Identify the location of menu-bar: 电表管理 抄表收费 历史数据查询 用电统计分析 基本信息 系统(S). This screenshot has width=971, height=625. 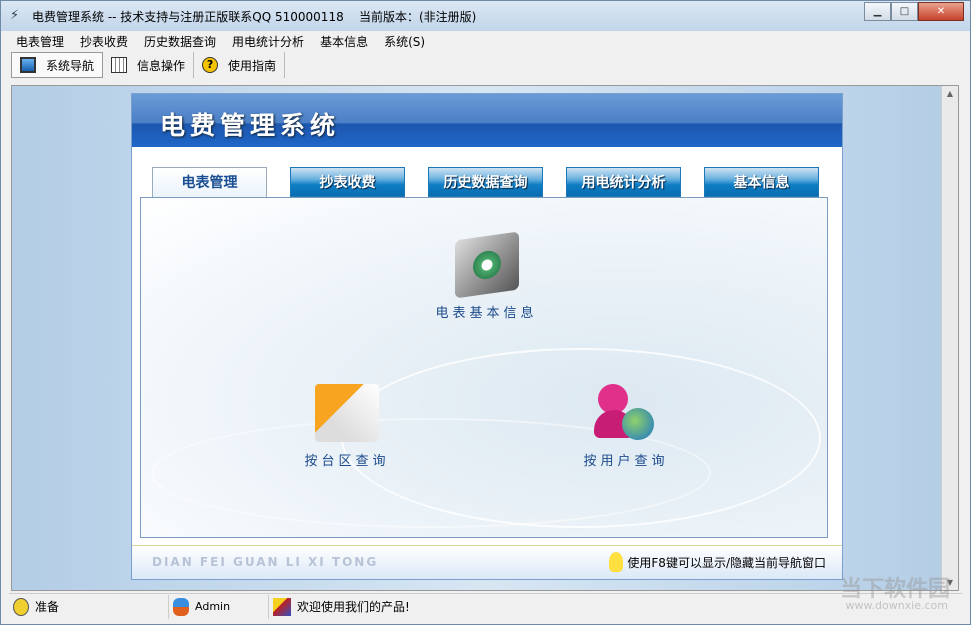
(220, 41).